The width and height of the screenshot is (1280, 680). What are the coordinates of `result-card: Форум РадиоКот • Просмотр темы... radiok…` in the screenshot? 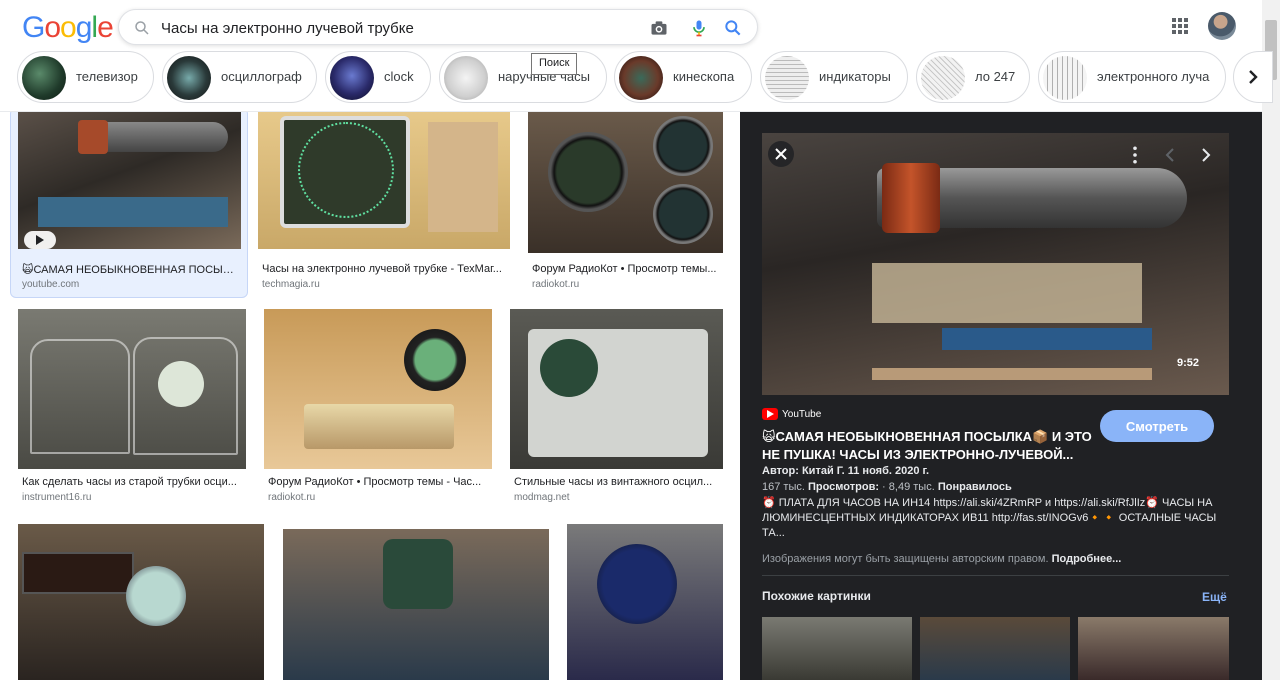 It's located at (625, 202).